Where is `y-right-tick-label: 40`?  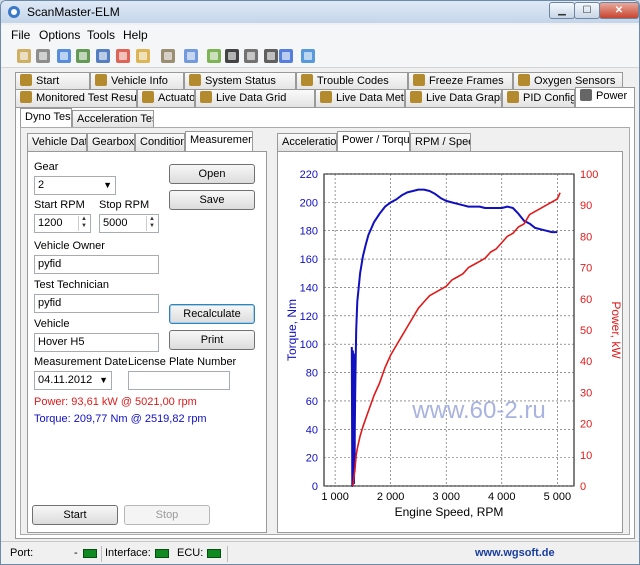 y-right-tick-label: 40 is located at coordinates (586, 362).